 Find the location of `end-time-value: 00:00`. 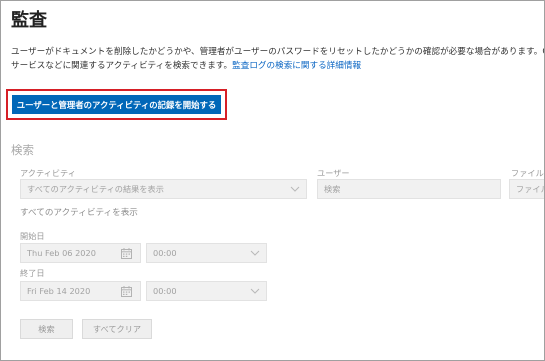

end-time-value: 00:00 is located at coordinates (165, 291).